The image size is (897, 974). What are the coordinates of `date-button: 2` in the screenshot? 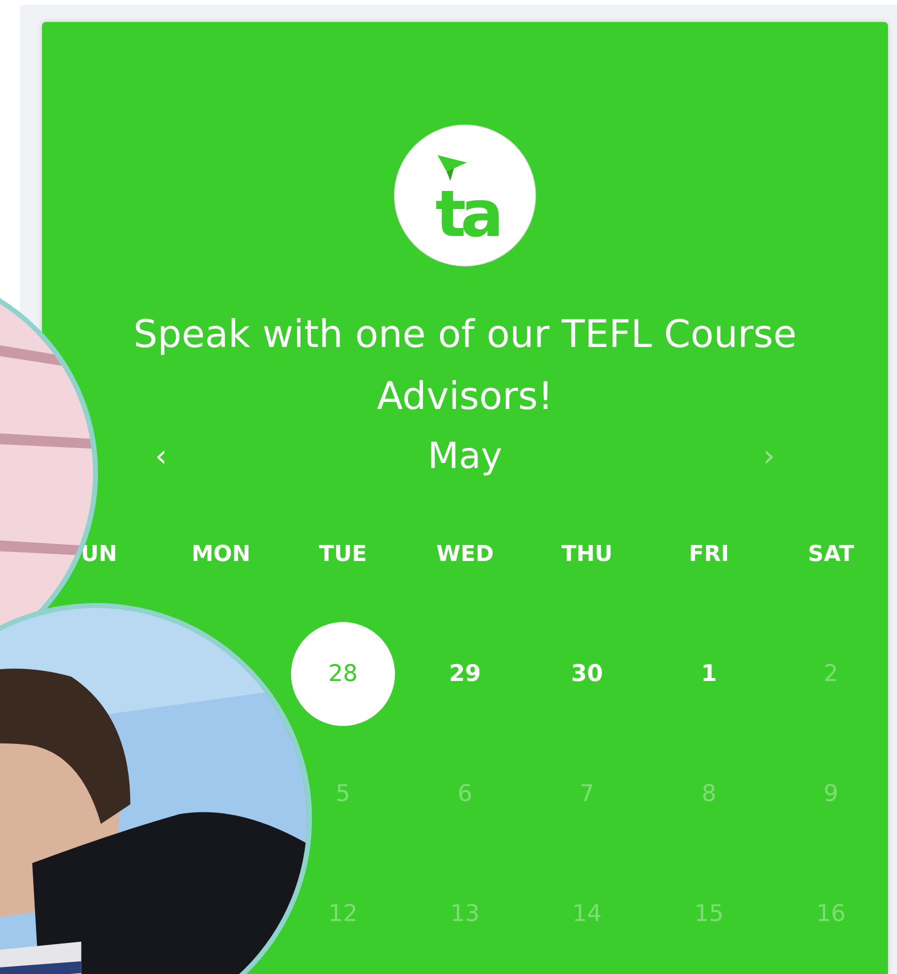 It's located at (831, 674).